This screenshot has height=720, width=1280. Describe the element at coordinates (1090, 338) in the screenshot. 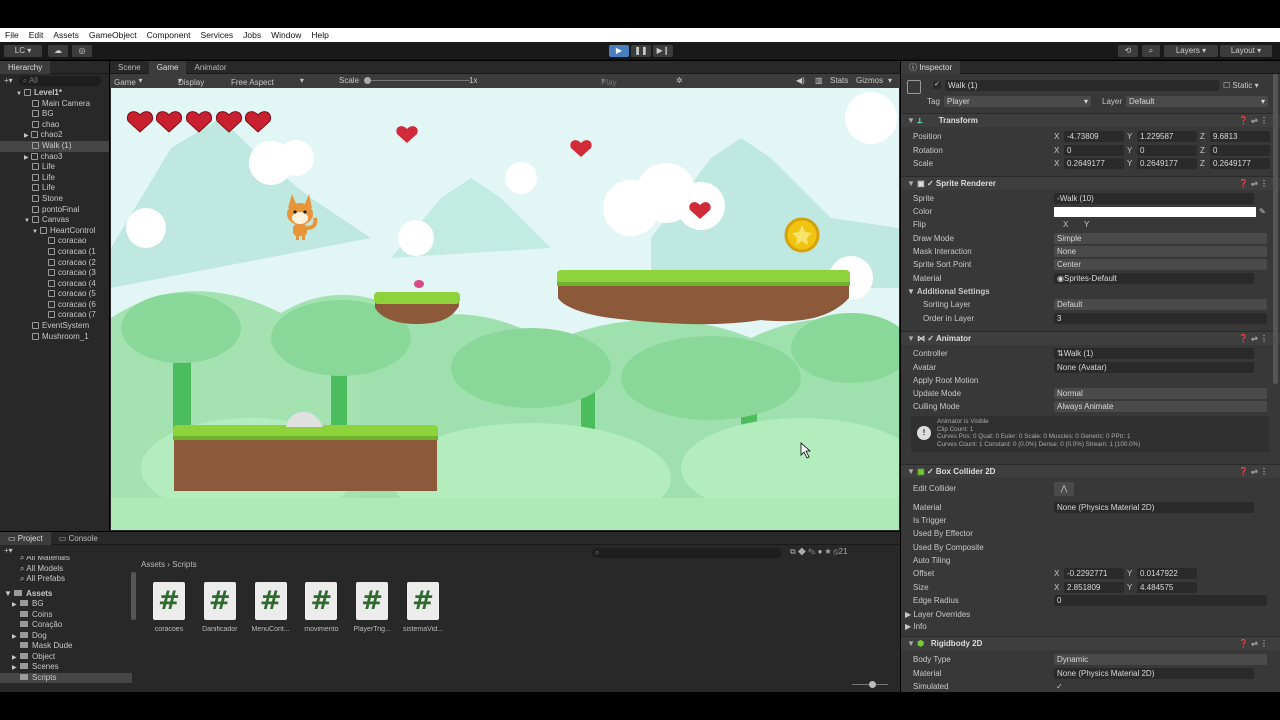

I see `animator-header: ▼ ⋈ ✓ Animator ❓ ⇌ ⋮` at that location.